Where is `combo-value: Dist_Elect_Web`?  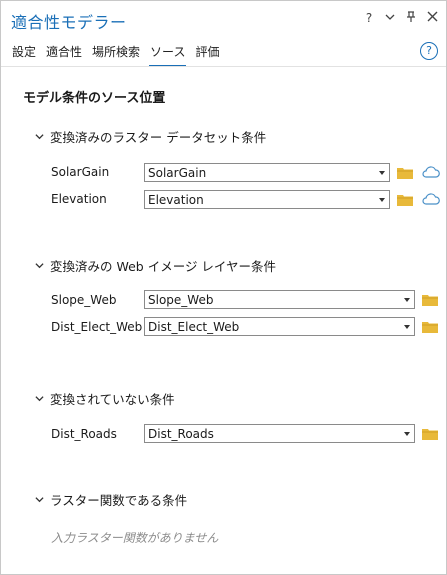 combo-value: Dist_Elect_Web is located at coordinates (194, 327).